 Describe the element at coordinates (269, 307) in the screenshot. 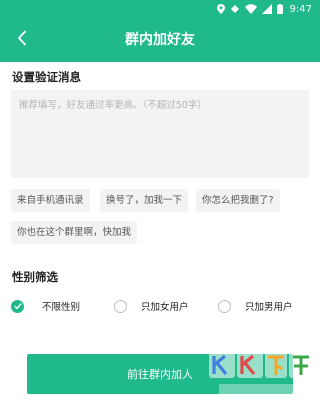

I see `gender-option-label: 只加男用户` at that location.